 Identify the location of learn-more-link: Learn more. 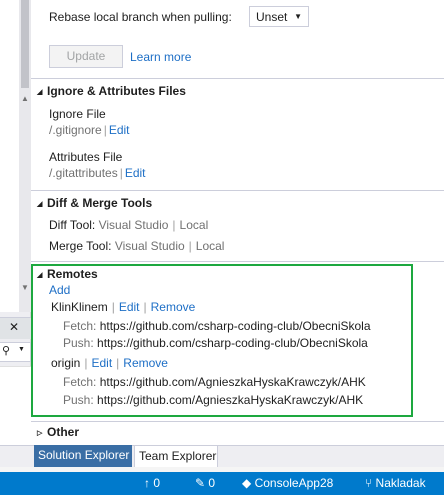
(160, 57).